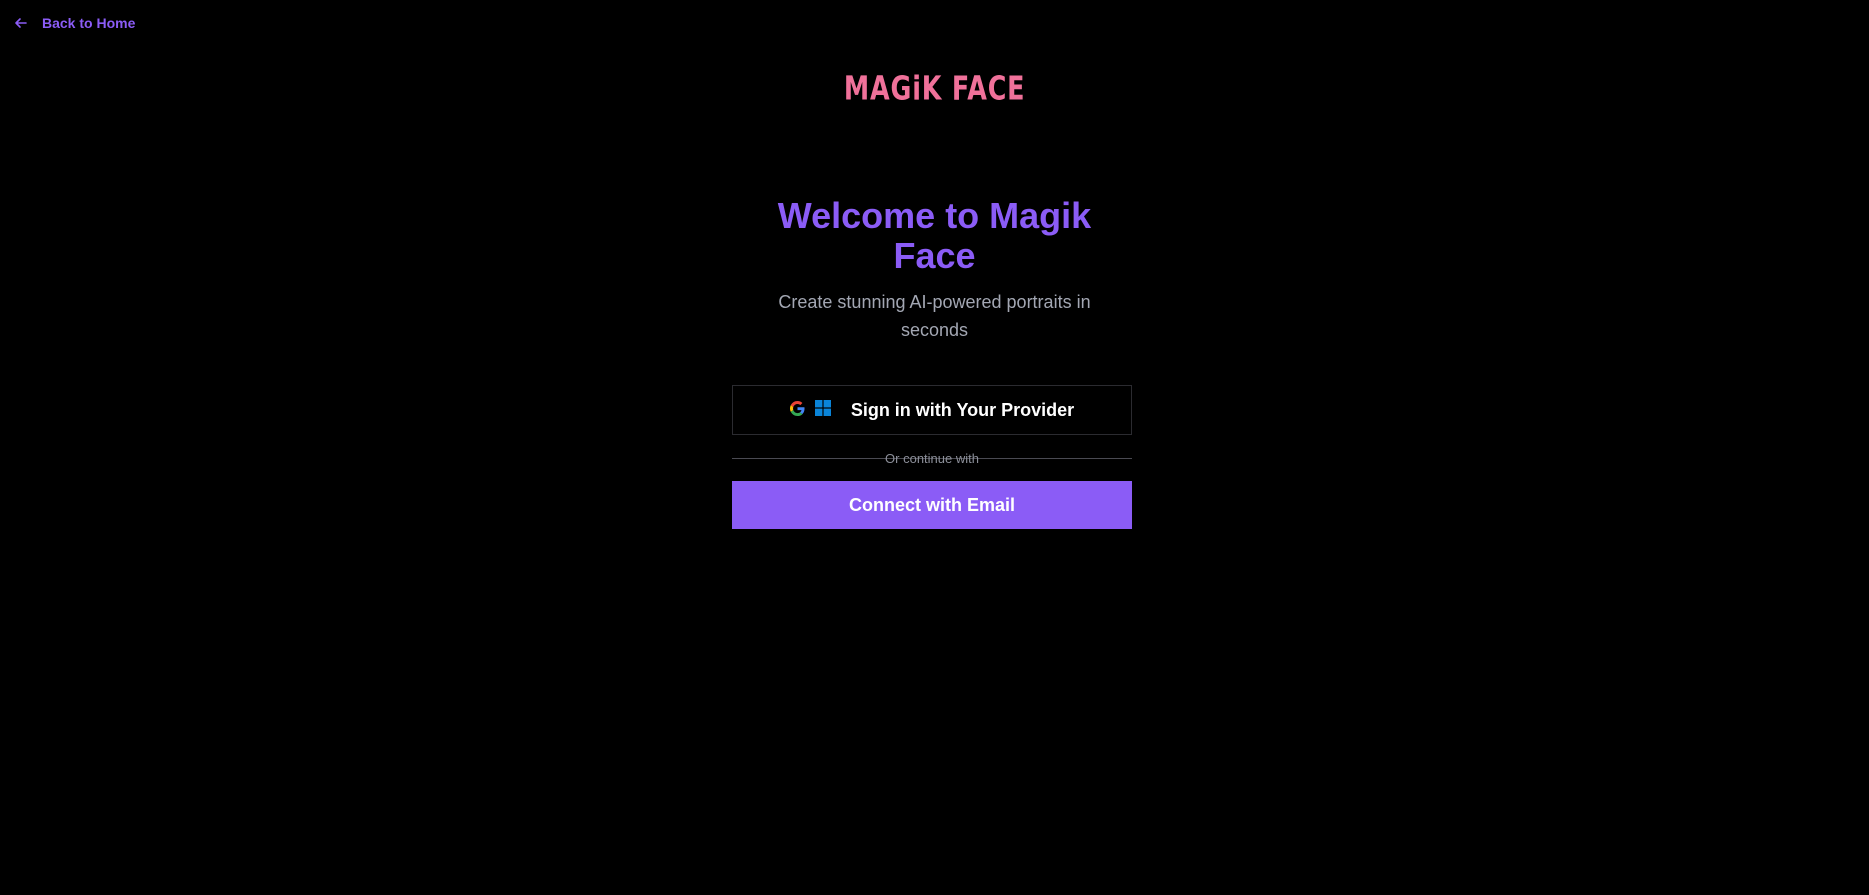 The image size is (1869, 895). Describe the element at coordinates (822, 410) in the screenshot. I see `microsoft-icon` at that location.